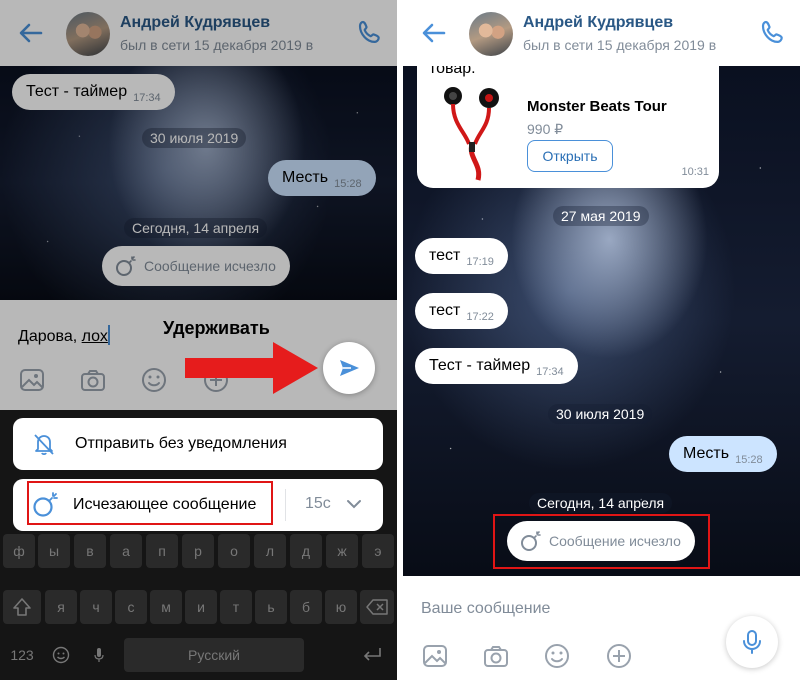 The image size is (800, 680). Describe the element at coordinates (328, 655) in the screenshot. I see `comma-key` at that location.